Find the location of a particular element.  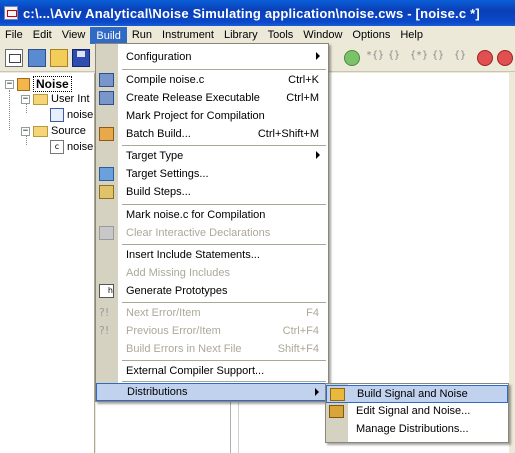

menu-item-clear-interactive: Clear Interactive Declarations is located at coordinates (212, 233).